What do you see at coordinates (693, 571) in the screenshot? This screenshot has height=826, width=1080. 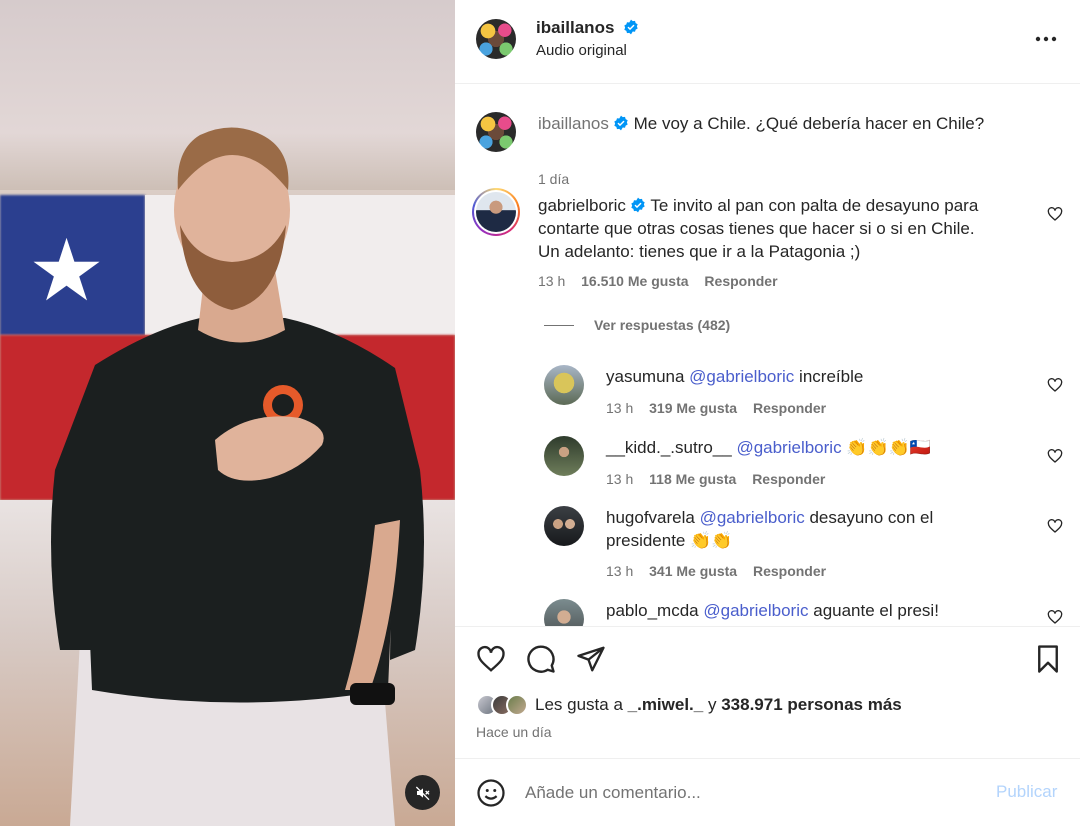 I see `reply-likes: 341 Me gusta` at bounding box center [693, 571].